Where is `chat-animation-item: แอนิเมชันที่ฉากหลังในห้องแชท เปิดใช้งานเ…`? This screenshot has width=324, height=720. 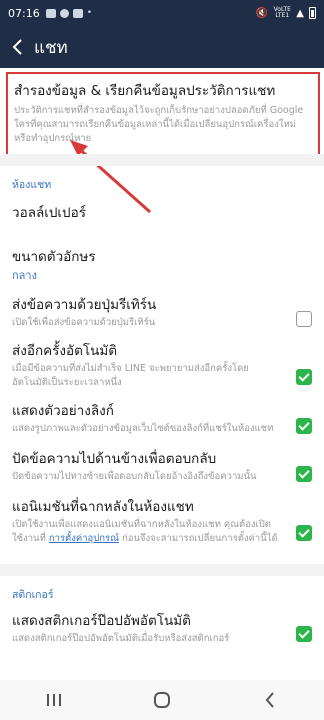 chat-animation-item: แอนิเมชันที่ฉากหลังในห้องแชท เปิดใช้งานเ… is located at coordinates (162, 522).